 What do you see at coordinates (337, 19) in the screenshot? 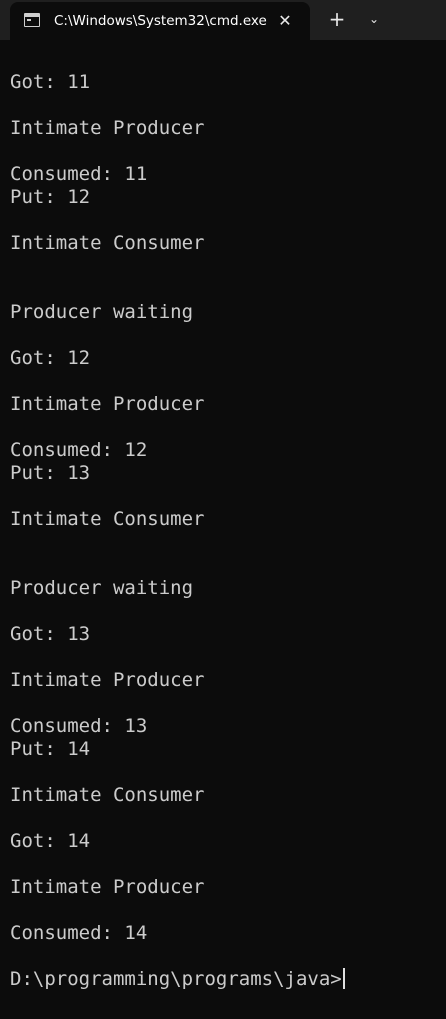
I see `new-tab-icon: +` at bounding box center [337, 19].